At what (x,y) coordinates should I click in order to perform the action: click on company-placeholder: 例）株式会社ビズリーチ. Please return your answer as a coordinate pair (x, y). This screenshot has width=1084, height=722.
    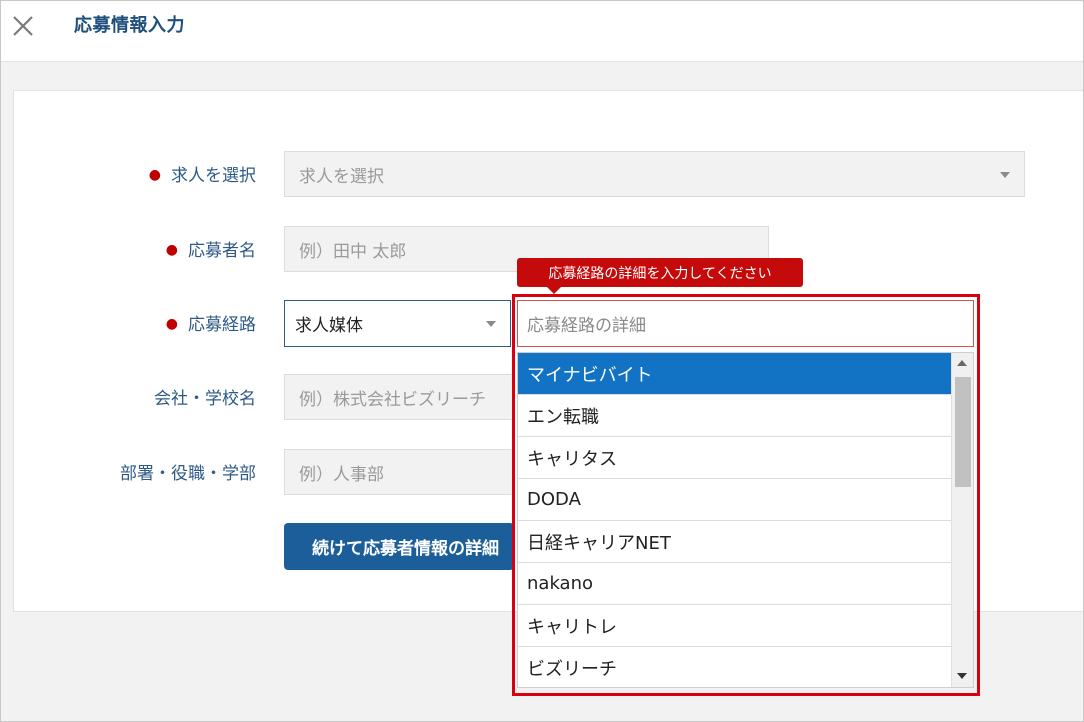
    Looking at the image, I should click on (392, 399).